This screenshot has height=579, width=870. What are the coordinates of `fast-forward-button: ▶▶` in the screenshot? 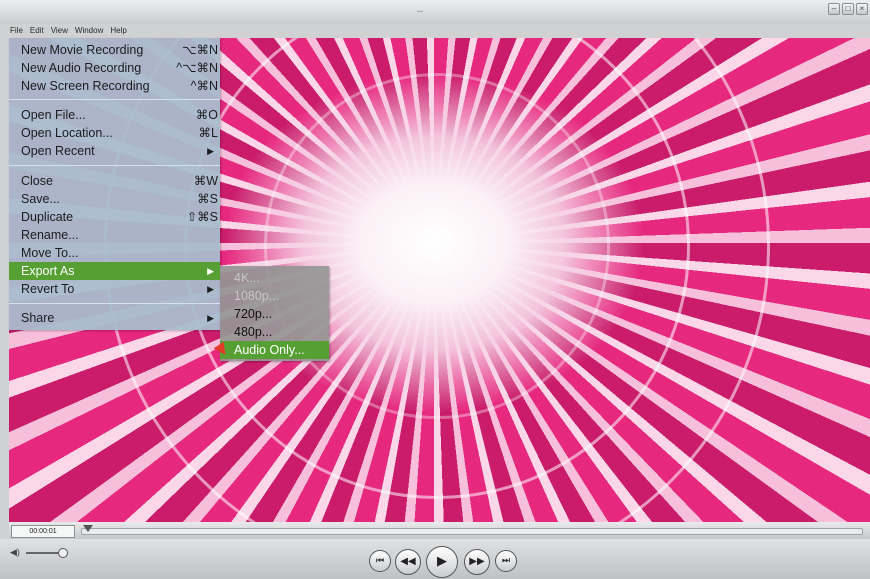 It's located at (477, 562).